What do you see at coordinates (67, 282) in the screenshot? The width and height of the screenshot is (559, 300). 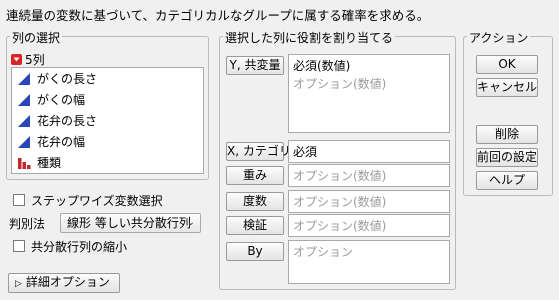 I see `advanced-options-label: 詳細オプション` at bounding box center [67, 282].